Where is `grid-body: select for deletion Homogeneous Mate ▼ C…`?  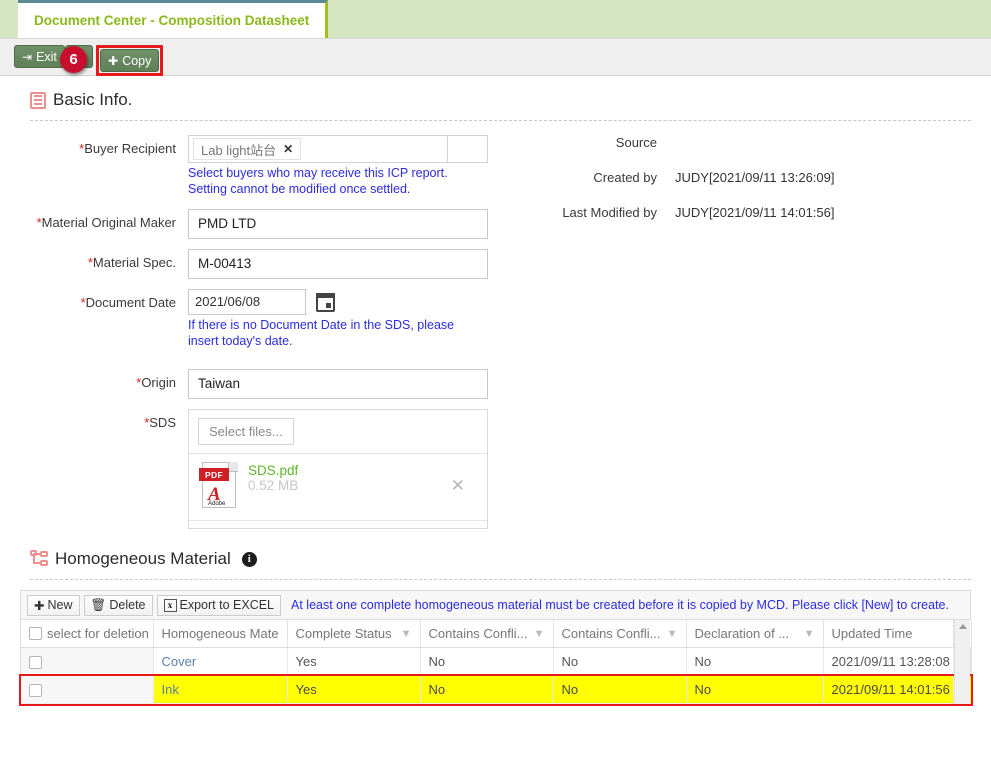 grid-body: select for deletion Homogeneous Mate ▼ C… is located at coordinates (496, 663).